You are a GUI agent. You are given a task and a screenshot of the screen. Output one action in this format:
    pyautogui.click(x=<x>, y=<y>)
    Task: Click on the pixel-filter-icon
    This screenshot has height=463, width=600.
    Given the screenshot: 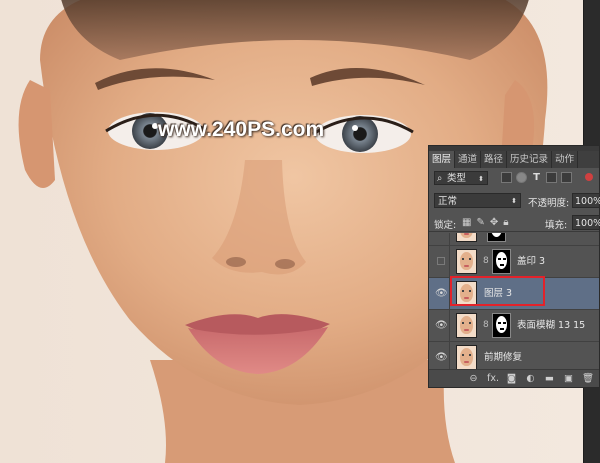 What is the action you would take?
    pyautogui.click(x=506, y=177)
    